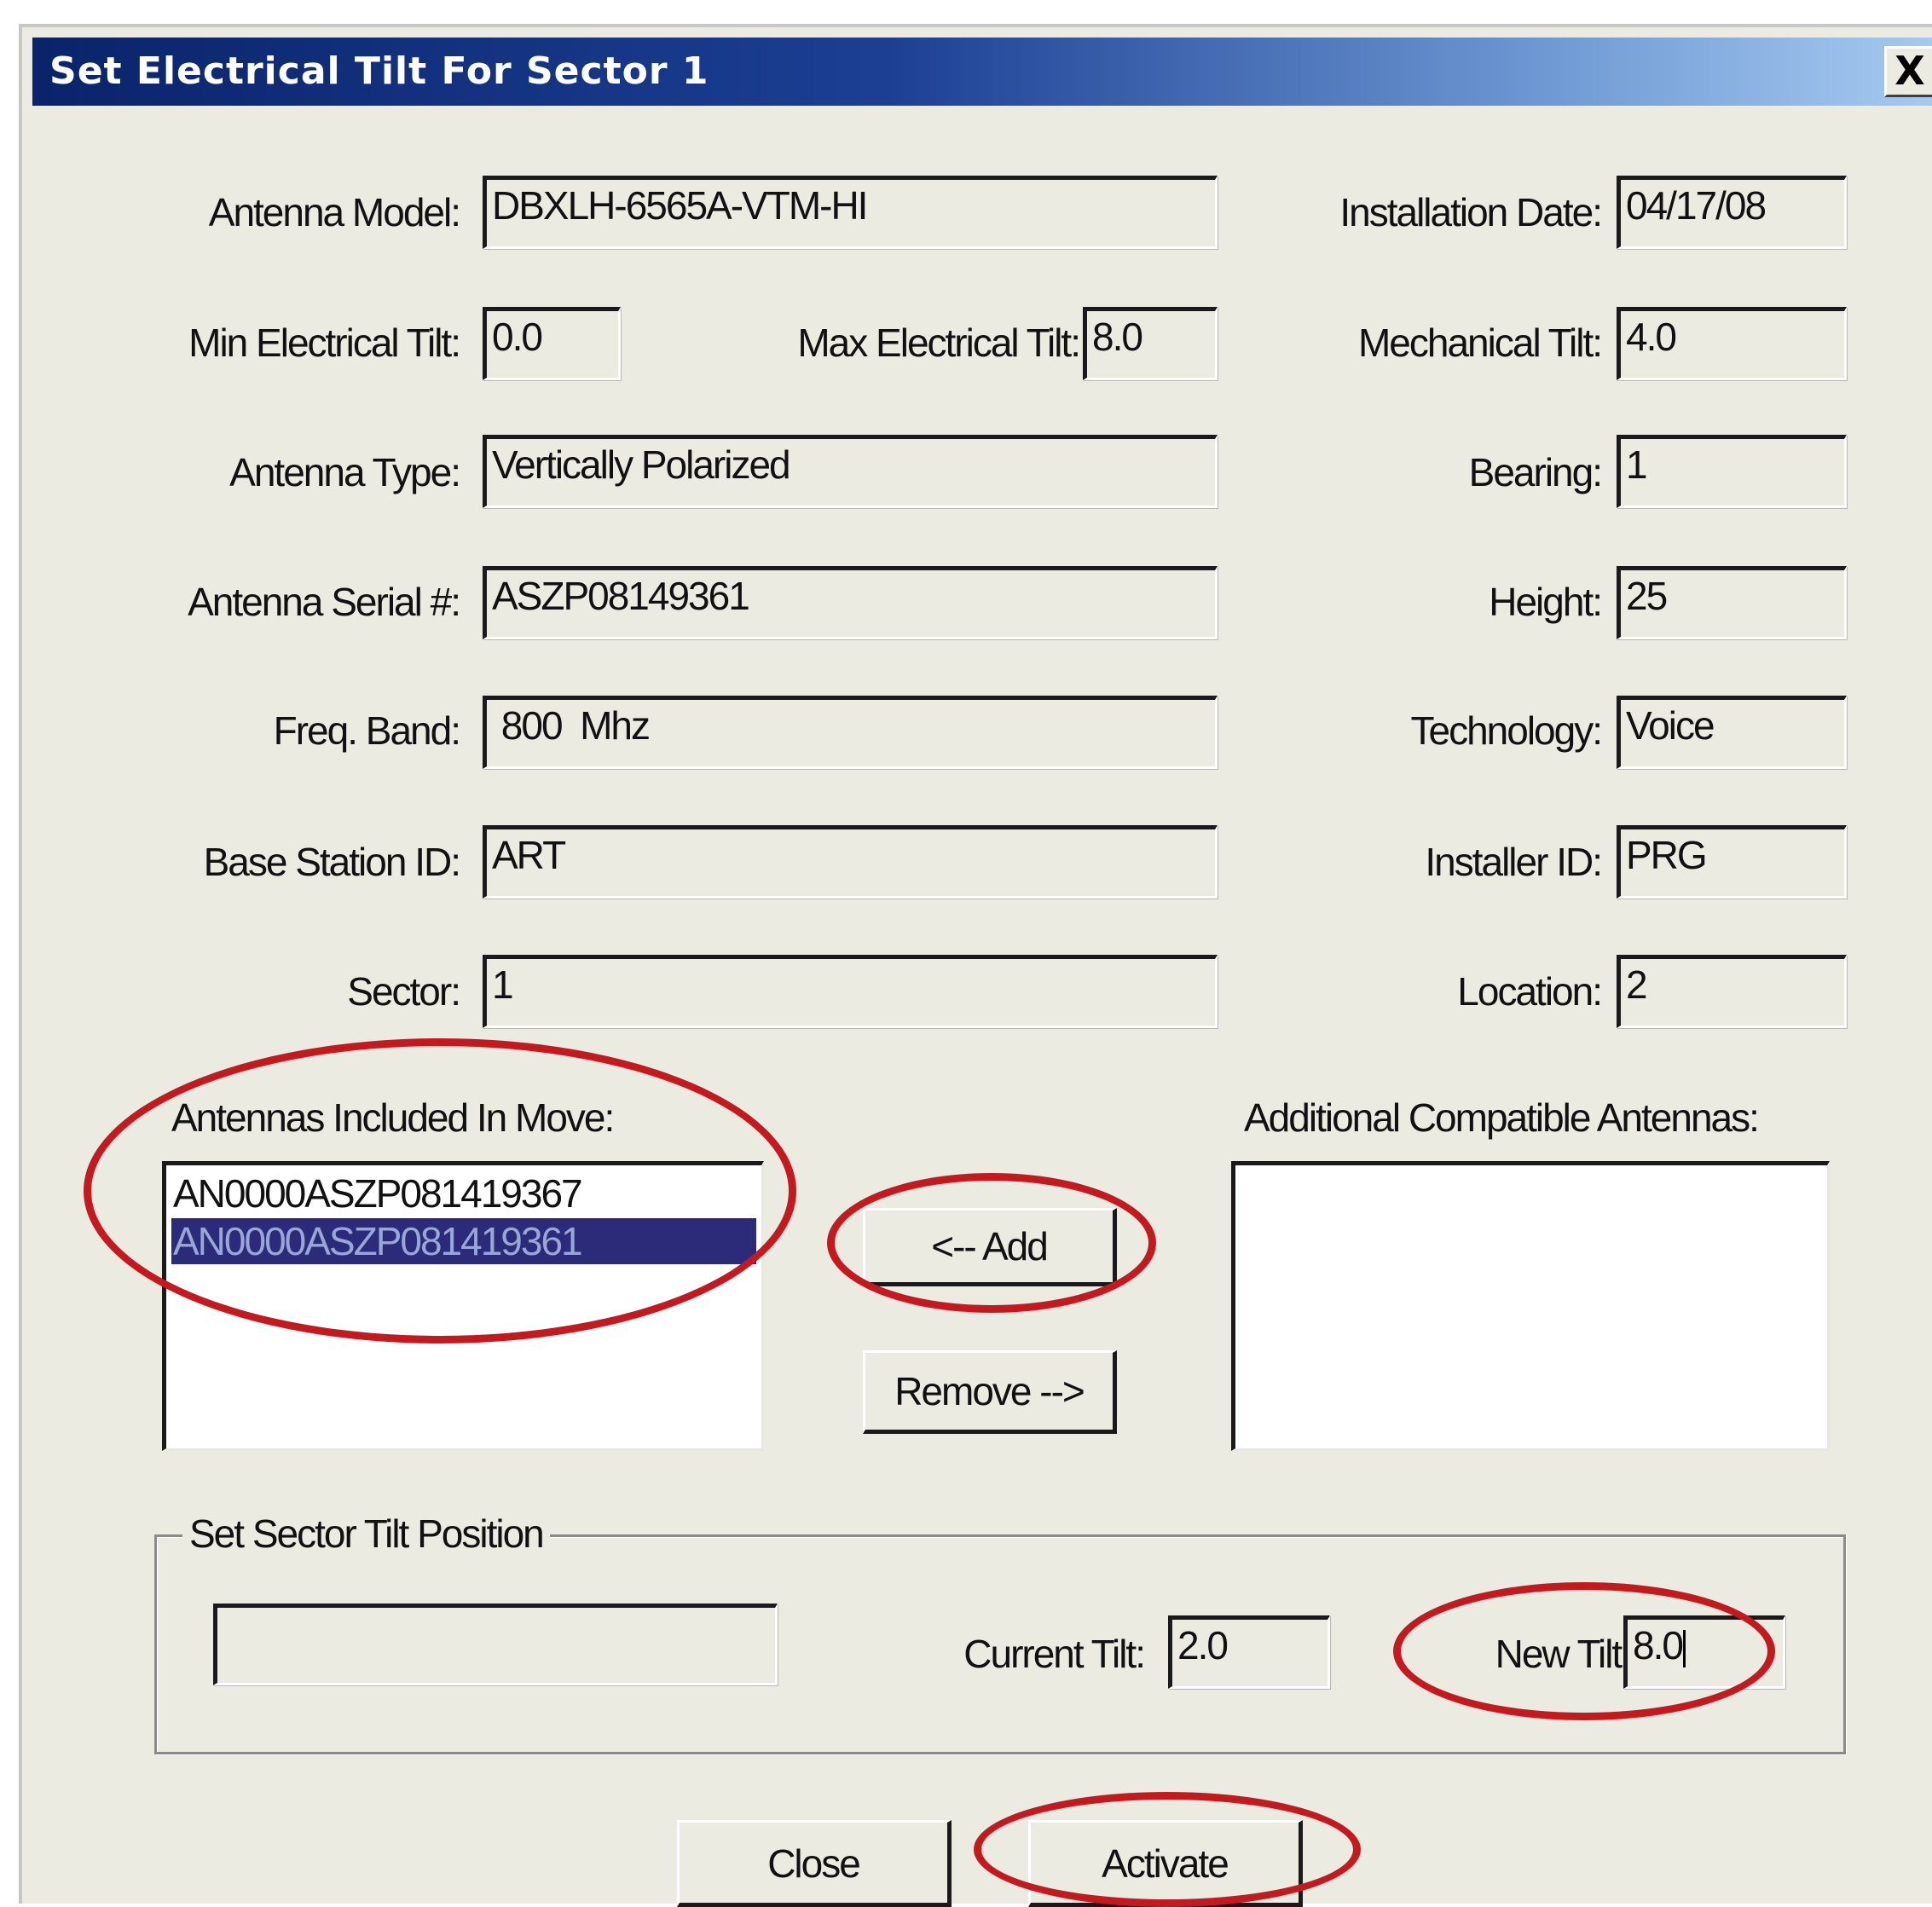  I want to click on location-field: 2, so click(1732, 991).